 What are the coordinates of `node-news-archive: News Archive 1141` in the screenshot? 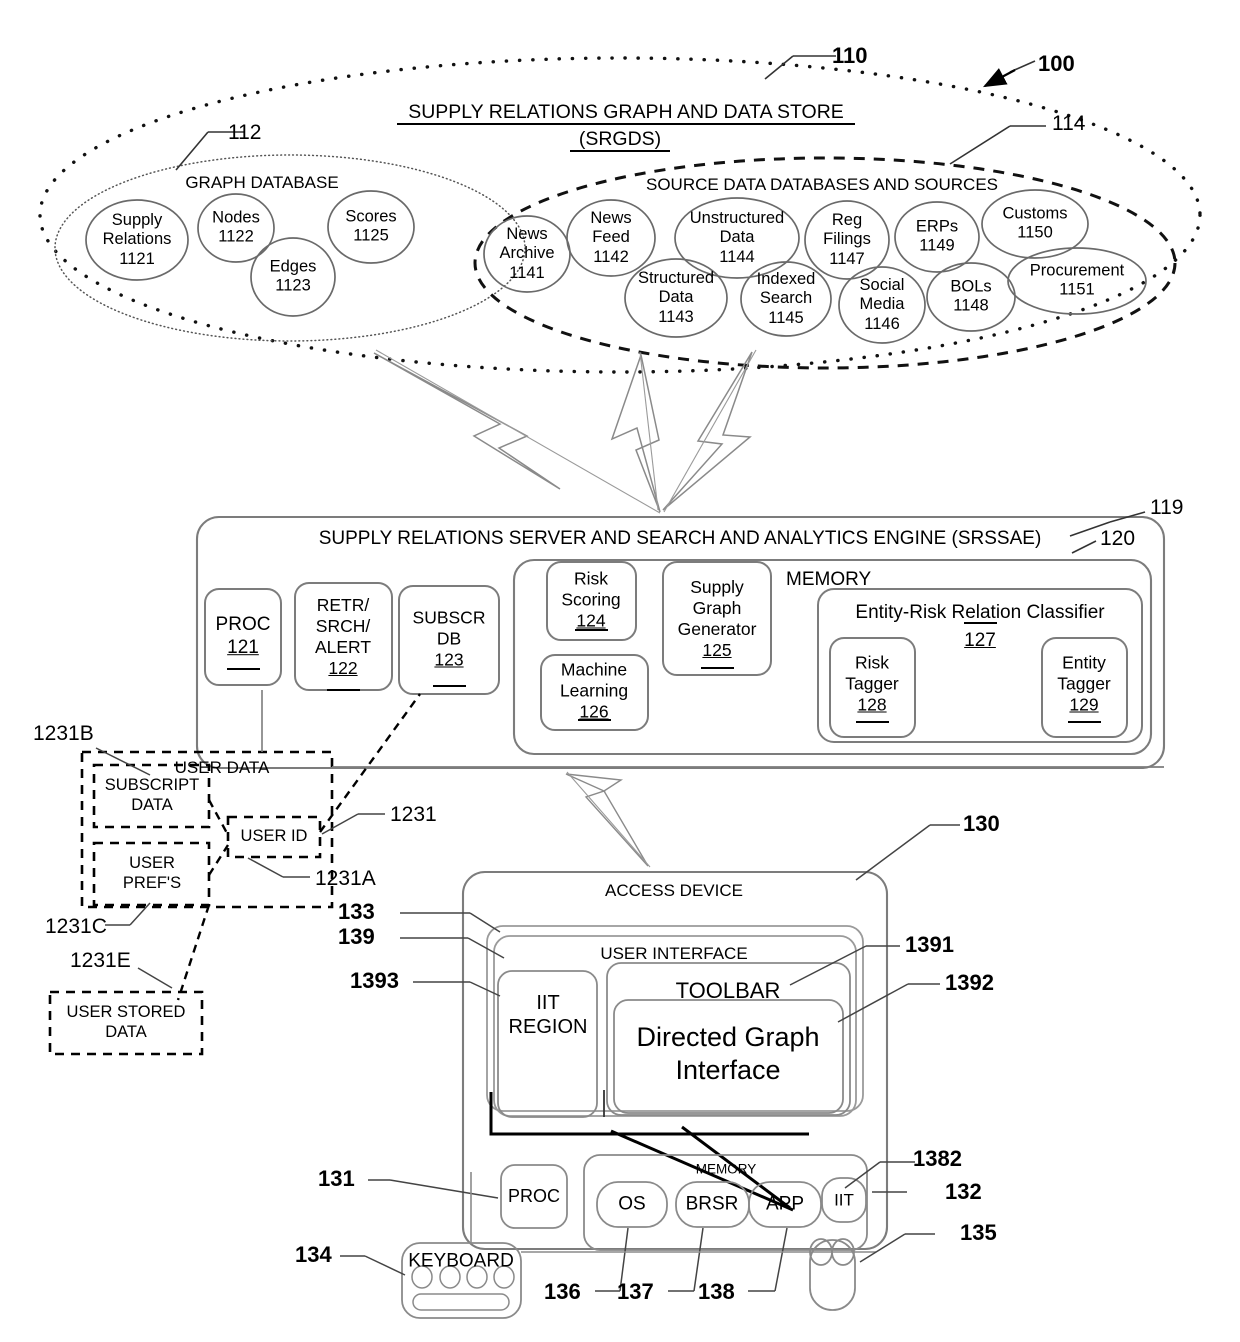 It's located at (527, 253).